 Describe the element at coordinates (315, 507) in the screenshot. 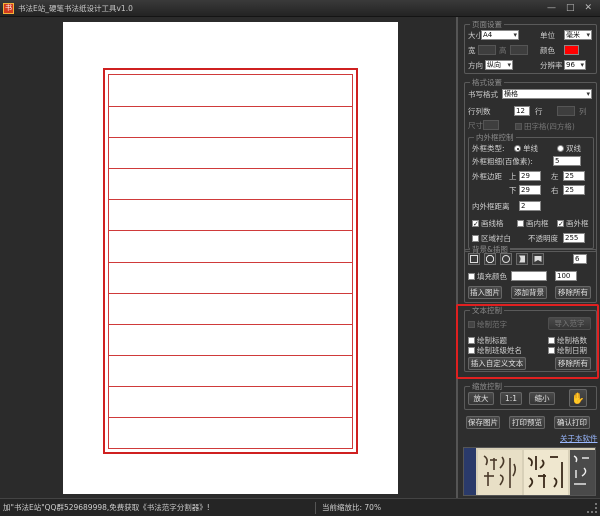

I see `status-divider` at that location.